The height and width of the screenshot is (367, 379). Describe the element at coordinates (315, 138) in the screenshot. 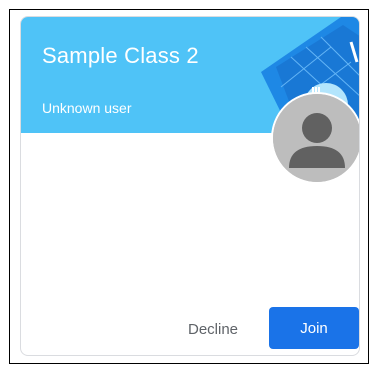

I see `default-avatar-icon` at that location.